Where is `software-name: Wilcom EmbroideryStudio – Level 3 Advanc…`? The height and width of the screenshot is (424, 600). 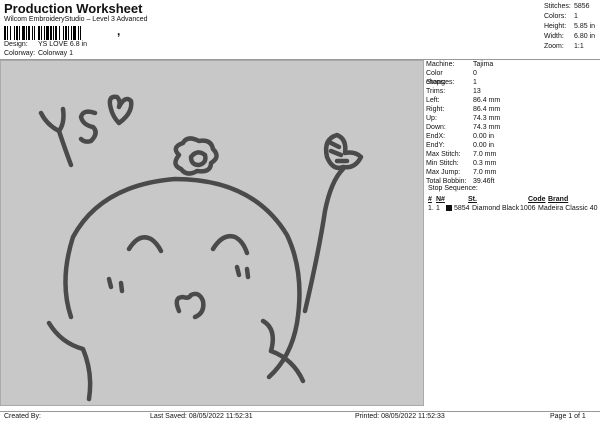 software-name: Wilcom EmbroideryStudio – Level 3 Advanc… is located at coordinates (76, 19).